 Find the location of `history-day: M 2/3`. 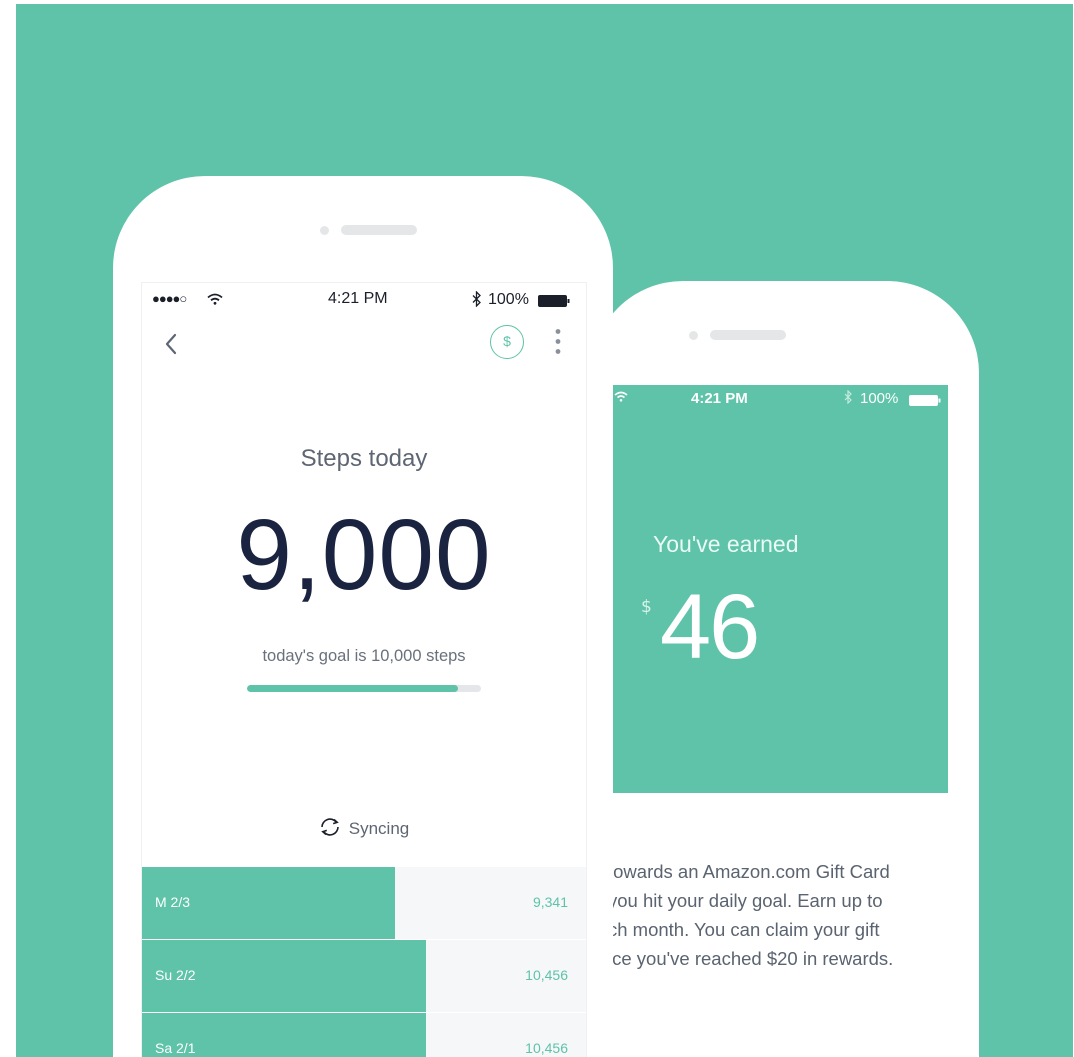

history-day: M 2/3 is located at coordinates (173, 902).